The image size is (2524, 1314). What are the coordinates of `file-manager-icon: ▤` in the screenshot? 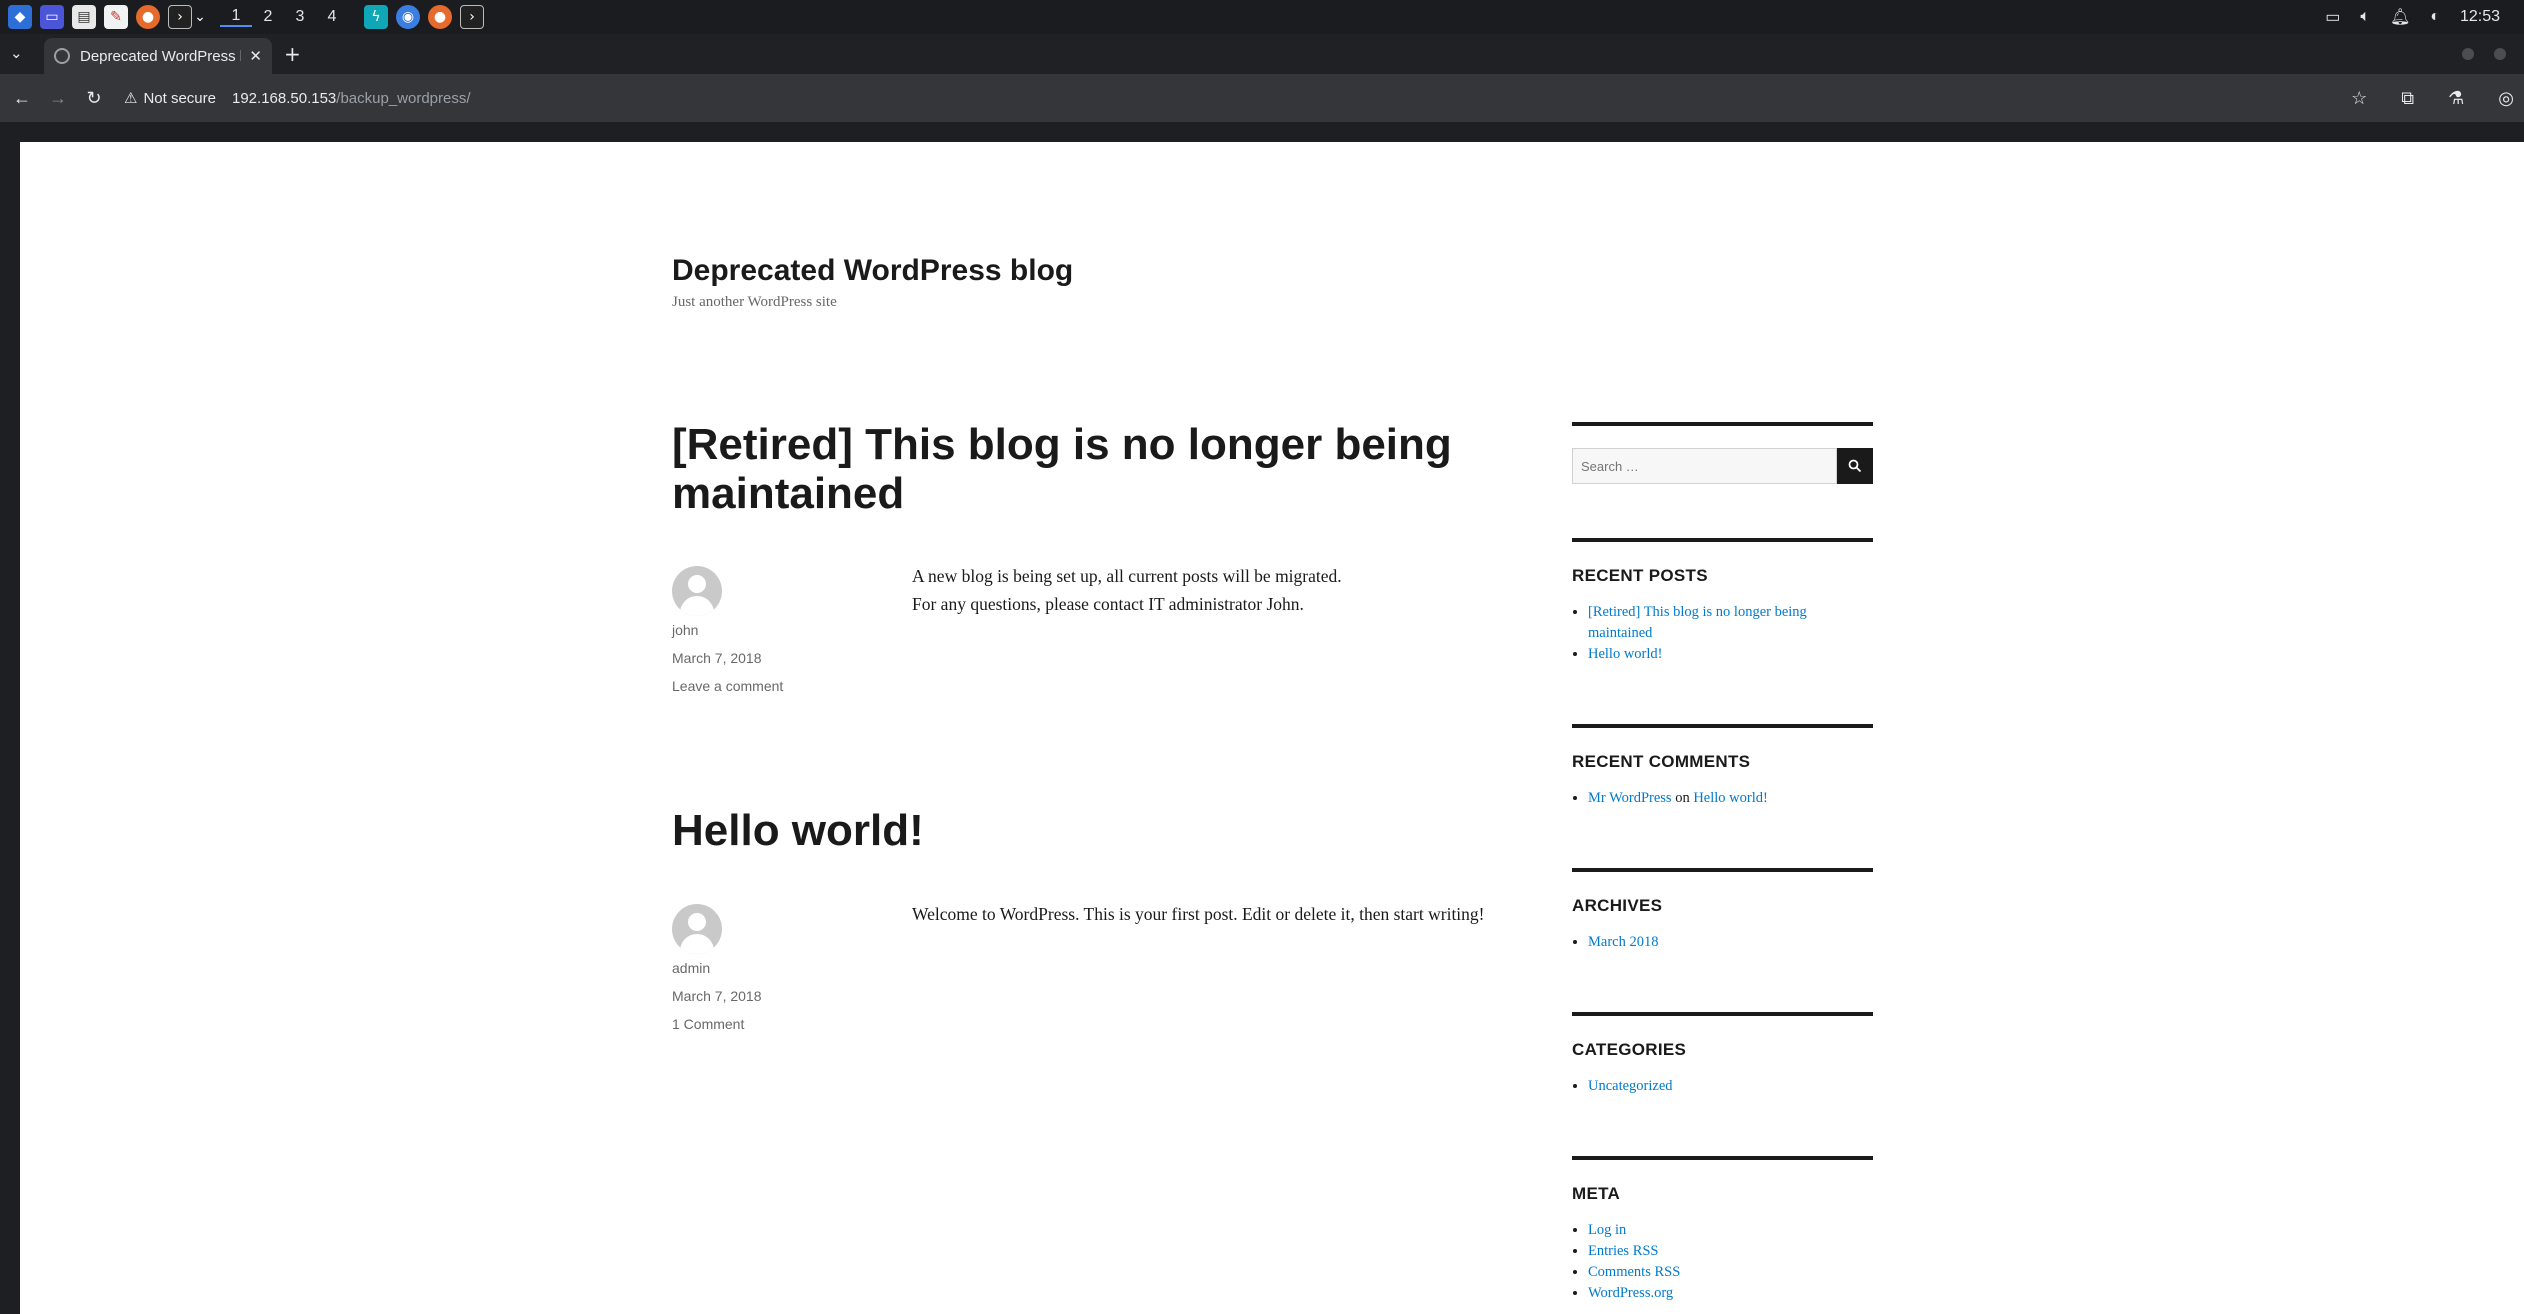 It's located at (84, 17).